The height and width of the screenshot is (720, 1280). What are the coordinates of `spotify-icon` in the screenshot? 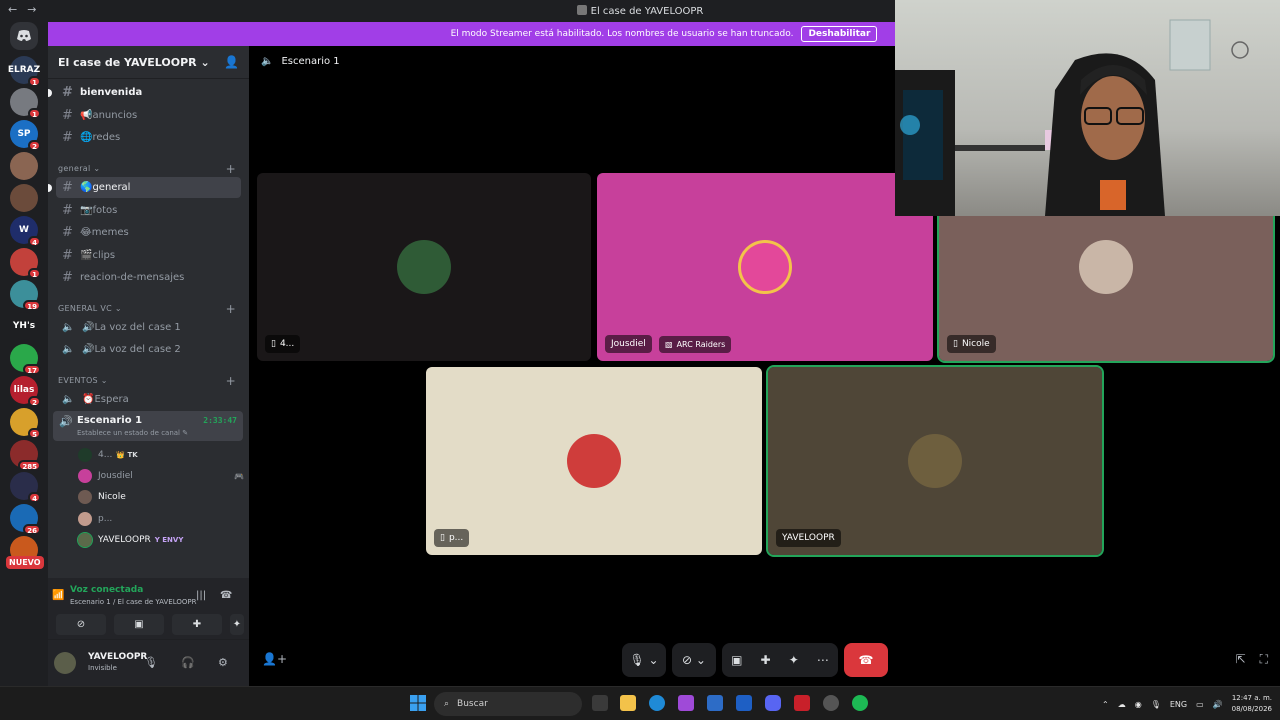 It's located at (860, 703).